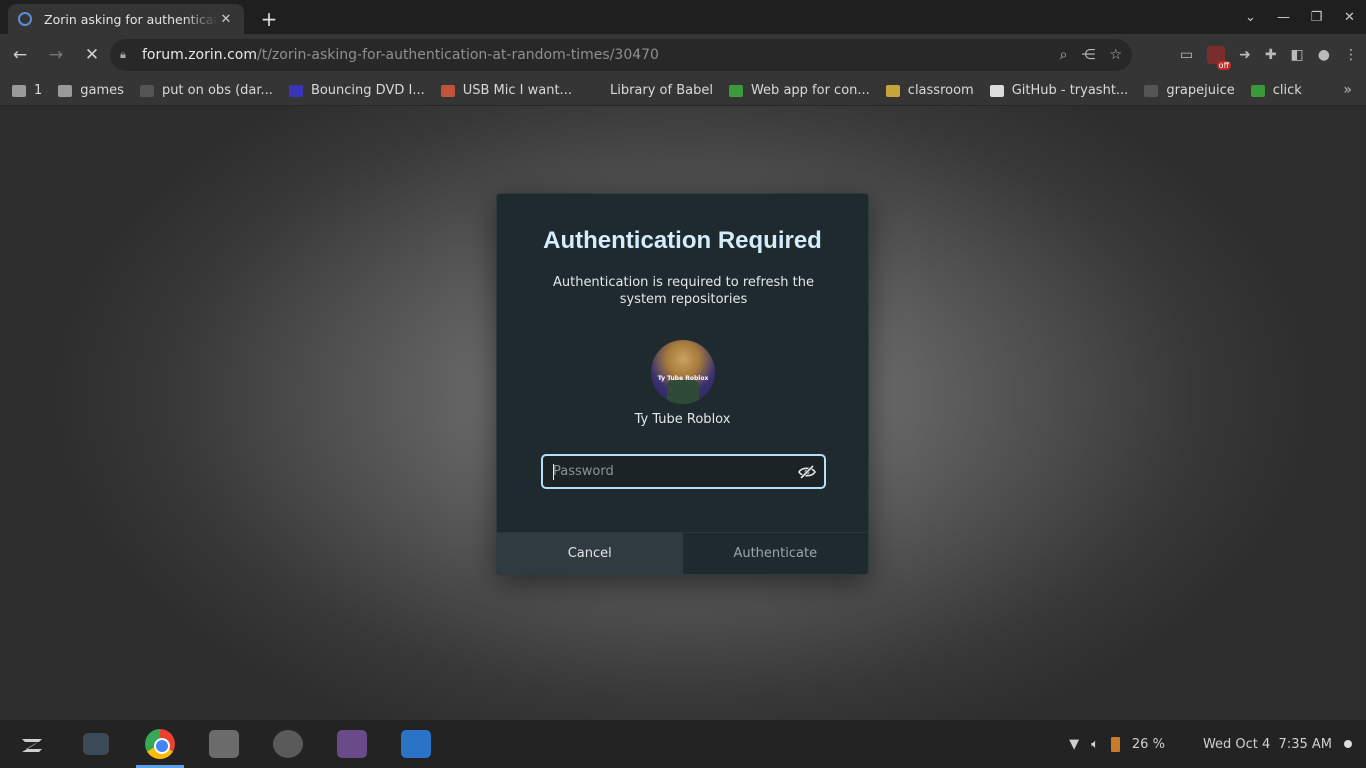 This screenshot has width=1366, height=768. I want to click on bookmark-item: Library of Babel, so click(650, 90).